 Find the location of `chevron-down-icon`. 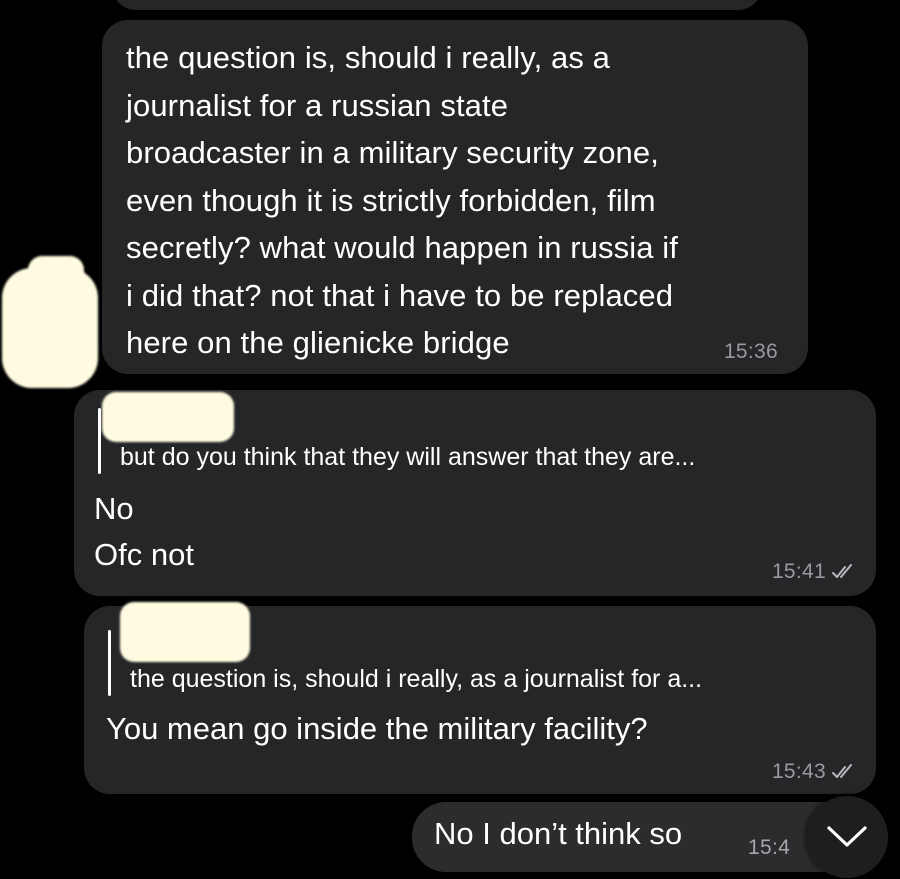

chevron-down-icon is located at coordinates (847, 836).